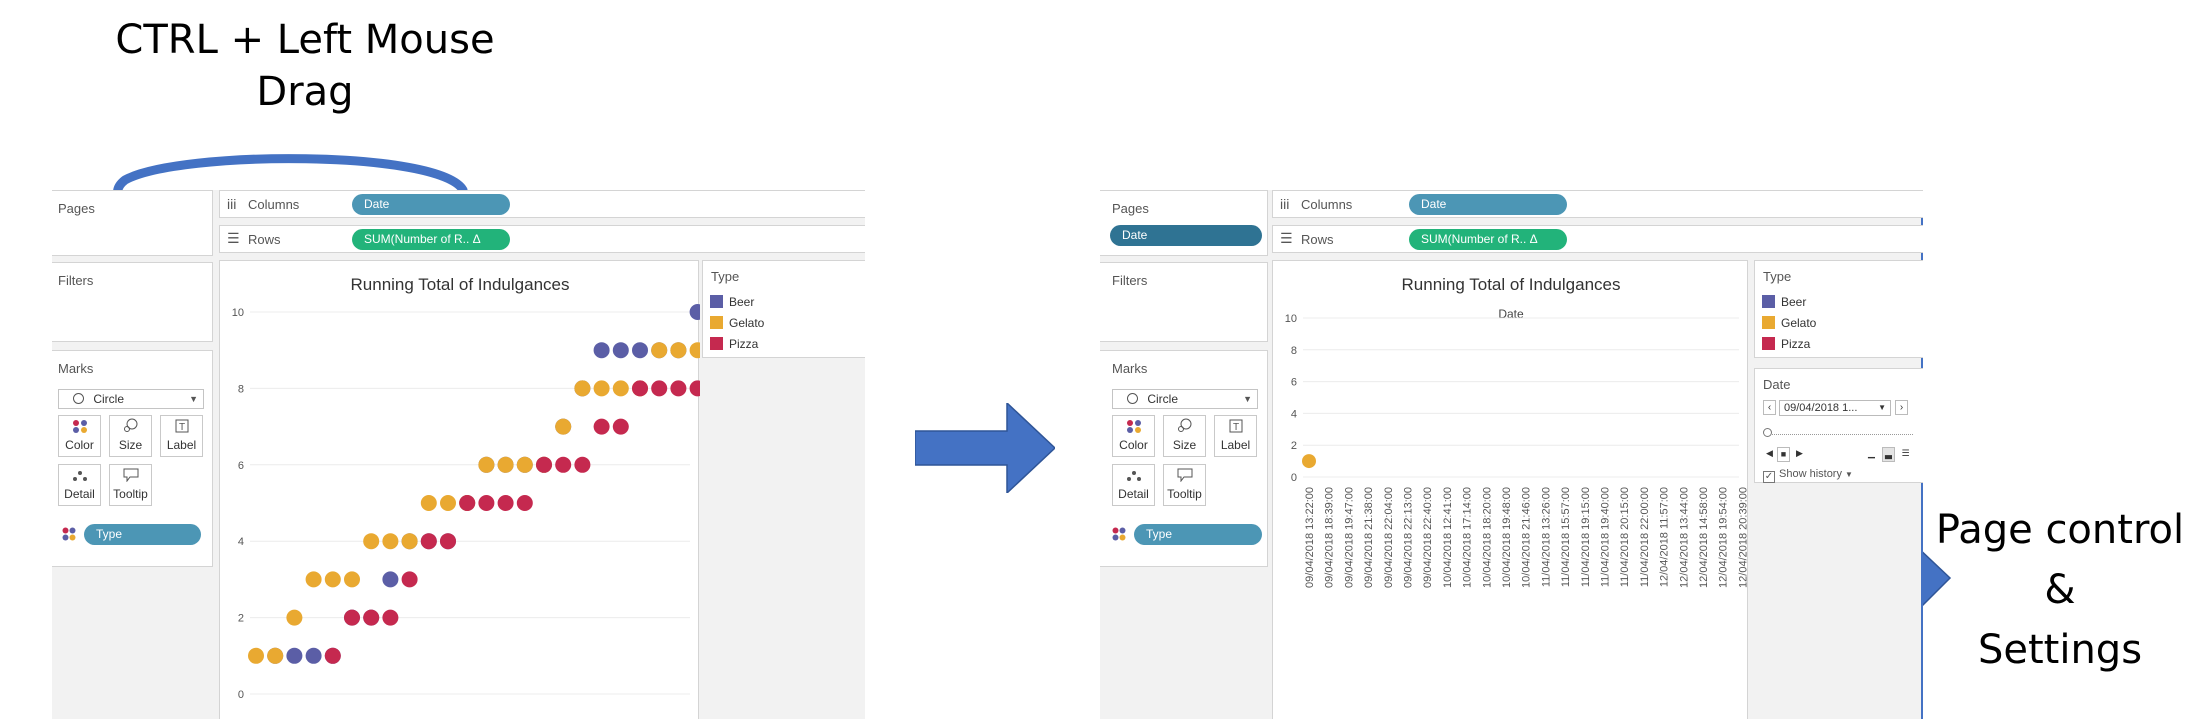 This screenshot has height=719, width=2207. I want to click on legend-item-pizza-after: Pizza, so click(1786, 344).